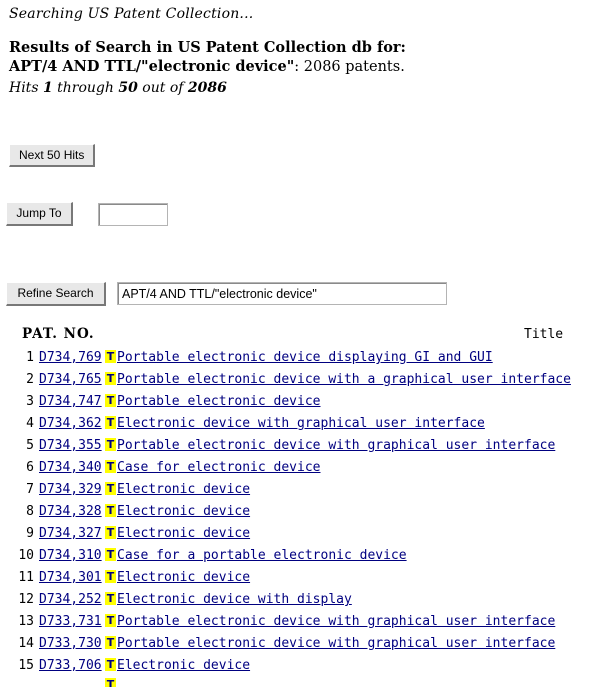  Describe the element at coordinates (298, 490) in the screenshot. I see `table-row: 7 D734,329 T Electronic device` at that location.